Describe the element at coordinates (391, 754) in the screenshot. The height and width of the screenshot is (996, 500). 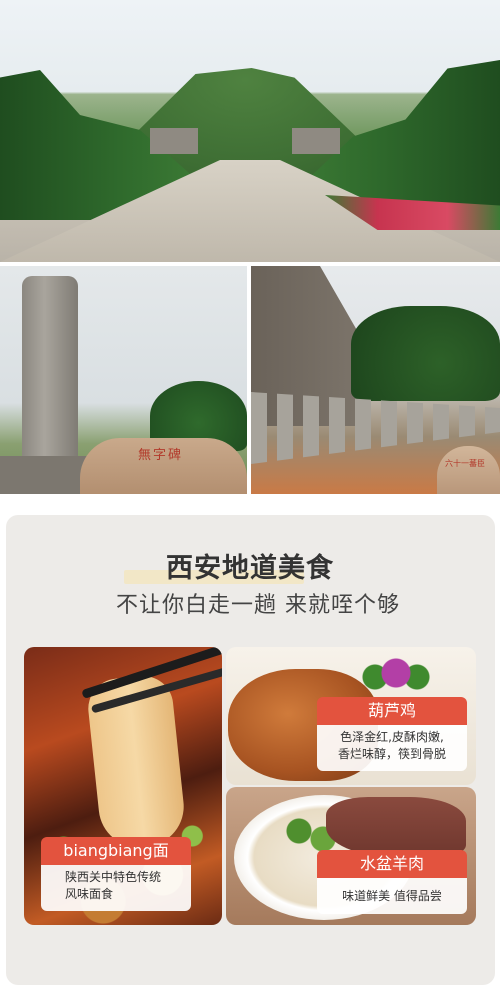
I see `desc-line: 香烂味醇，筷到骨脱` at that location.